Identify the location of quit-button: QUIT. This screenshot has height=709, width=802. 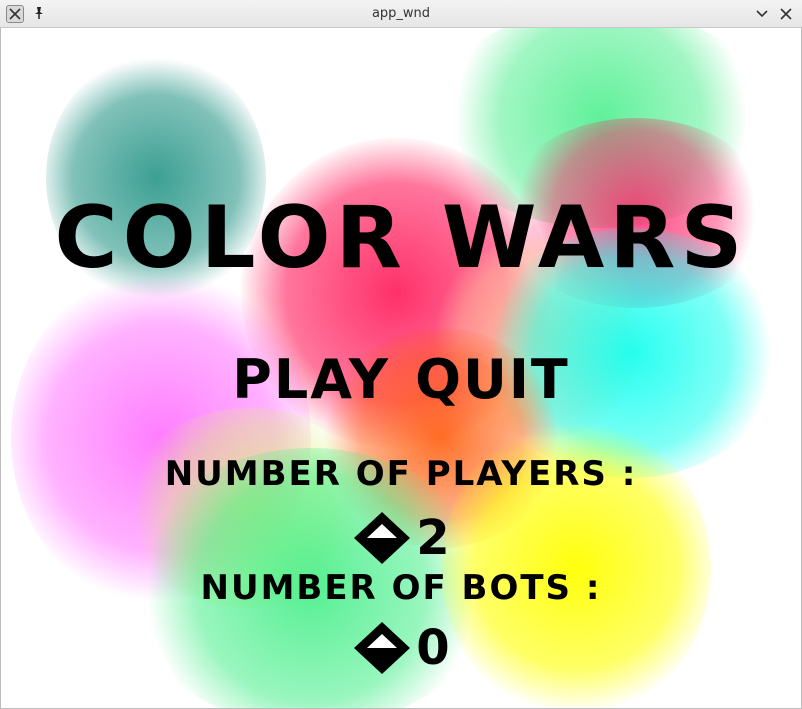
(492, 379).